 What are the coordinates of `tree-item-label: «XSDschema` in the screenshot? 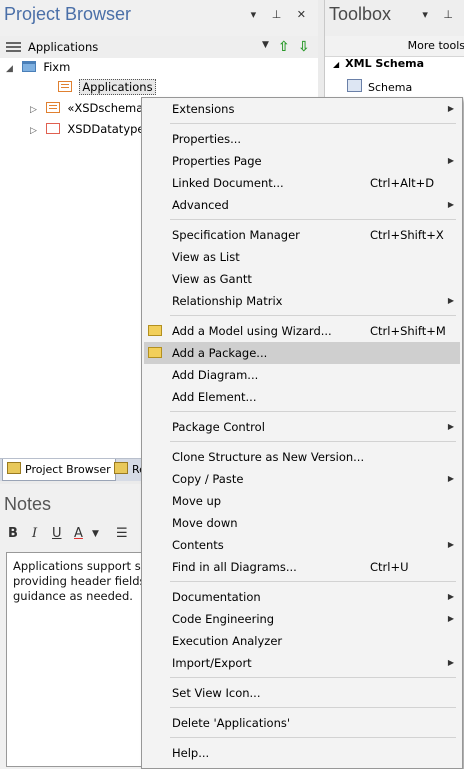 It's located at (105, 108).